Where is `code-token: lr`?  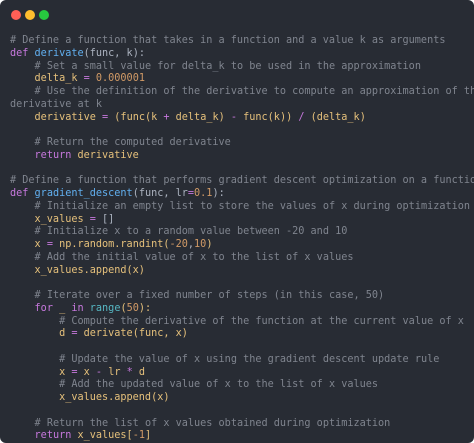
code-token: lr is located at coordinates (117, 372).